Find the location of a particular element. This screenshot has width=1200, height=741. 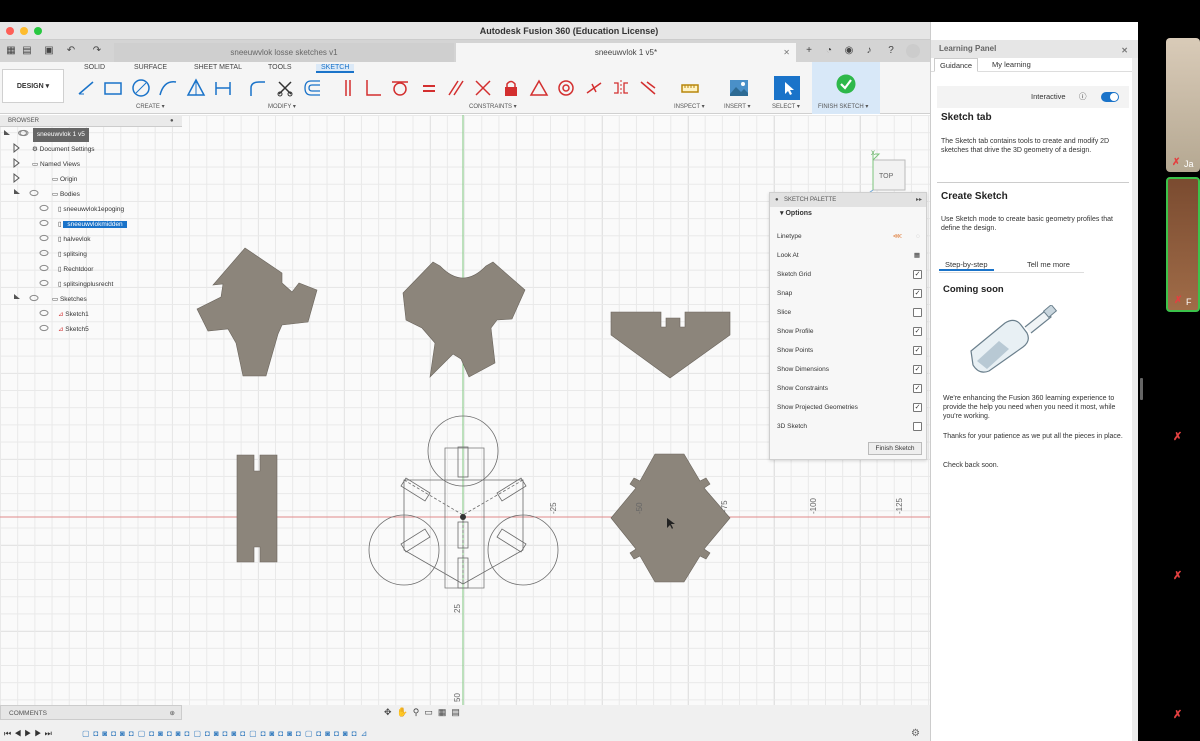

browser-item-label: halvevlok is located at coordinates (77, 239).